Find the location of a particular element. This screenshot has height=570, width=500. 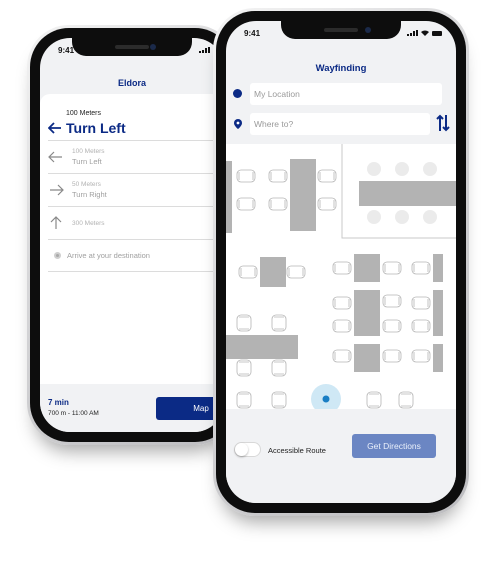

notch is located at coordinates (132, 47).